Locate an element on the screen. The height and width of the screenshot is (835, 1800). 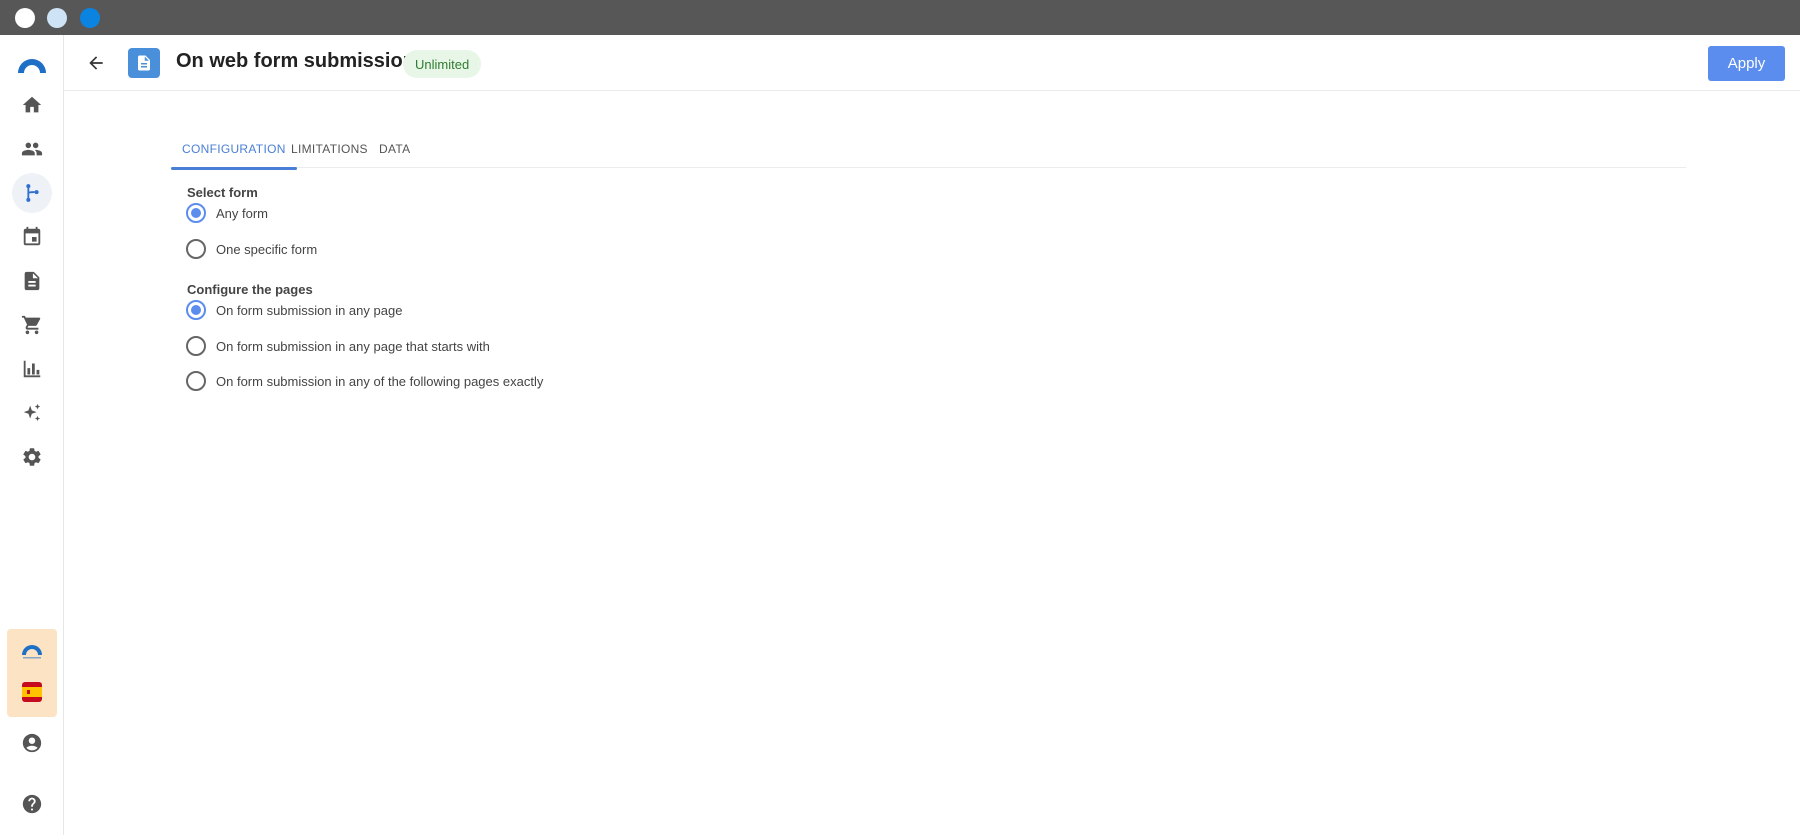
sidebar-item-documents is located at coordinates (32, 281).